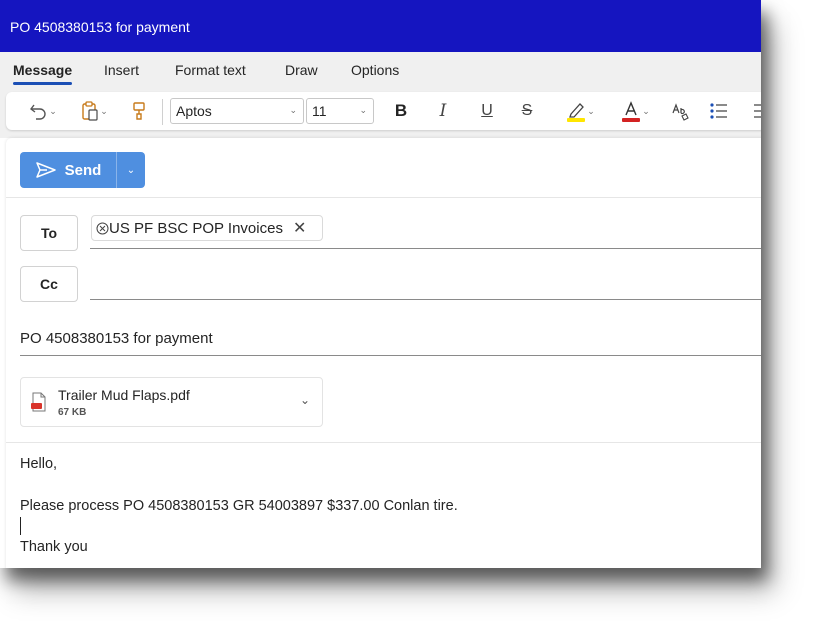 Image resolution: width=813 pixels, height=621 pixels. I want to click on remove-recipient-icon: ✕, so click(299, 228).